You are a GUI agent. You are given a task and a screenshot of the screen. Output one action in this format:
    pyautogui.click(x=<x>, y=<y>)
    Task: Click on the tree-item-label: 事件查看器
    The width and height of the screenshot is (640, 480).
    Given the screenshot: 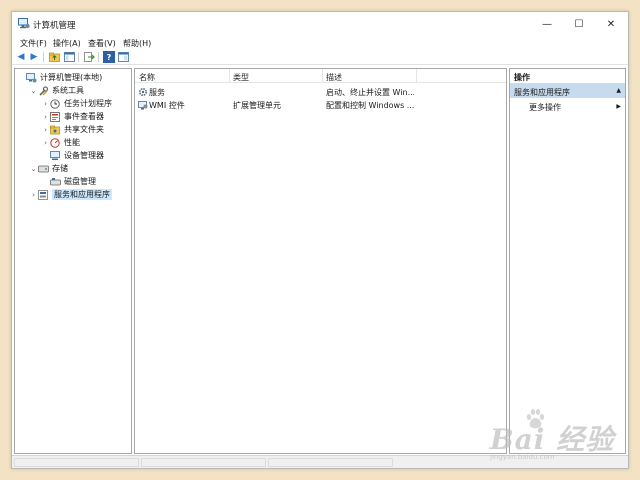 What is the action you would take?
    pyautogui.click(x=84, y=116)
    